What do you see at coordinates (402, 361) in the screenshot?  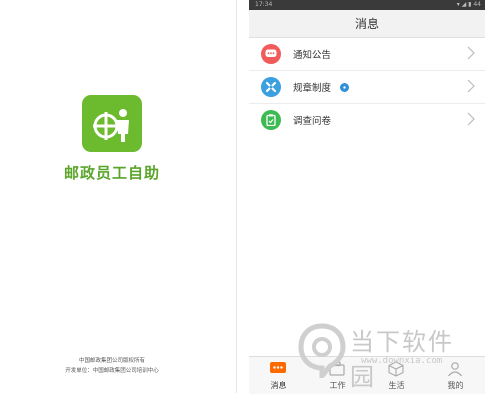 I see `watermark-url: www.downxia.com` at bounding box center [402, 361].